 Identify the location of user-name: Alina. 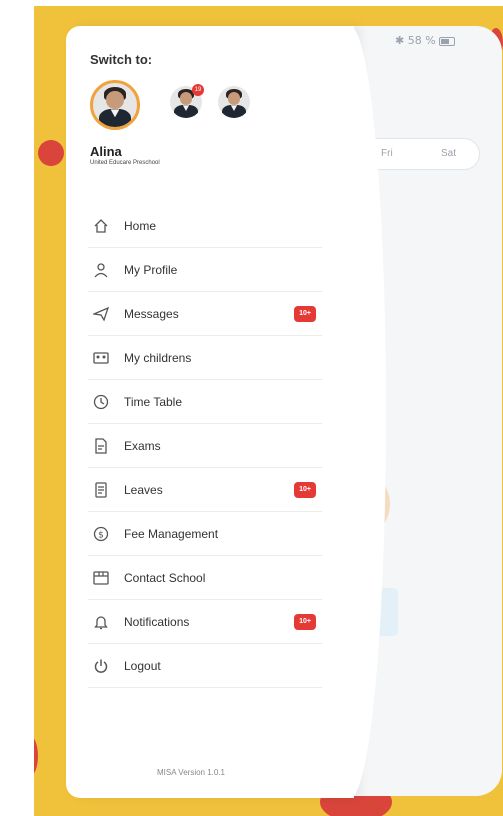
(106, 151).